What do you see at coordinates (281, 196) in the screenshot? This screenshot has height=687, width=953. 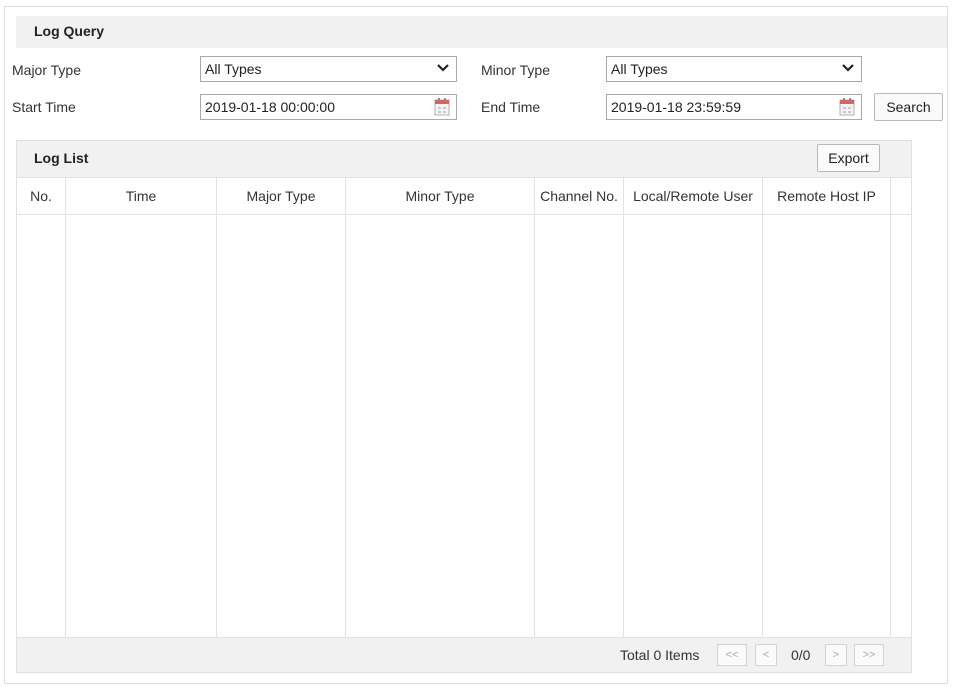 I see `column-header-major-type: Major Type` at bounding box center [281, 196].